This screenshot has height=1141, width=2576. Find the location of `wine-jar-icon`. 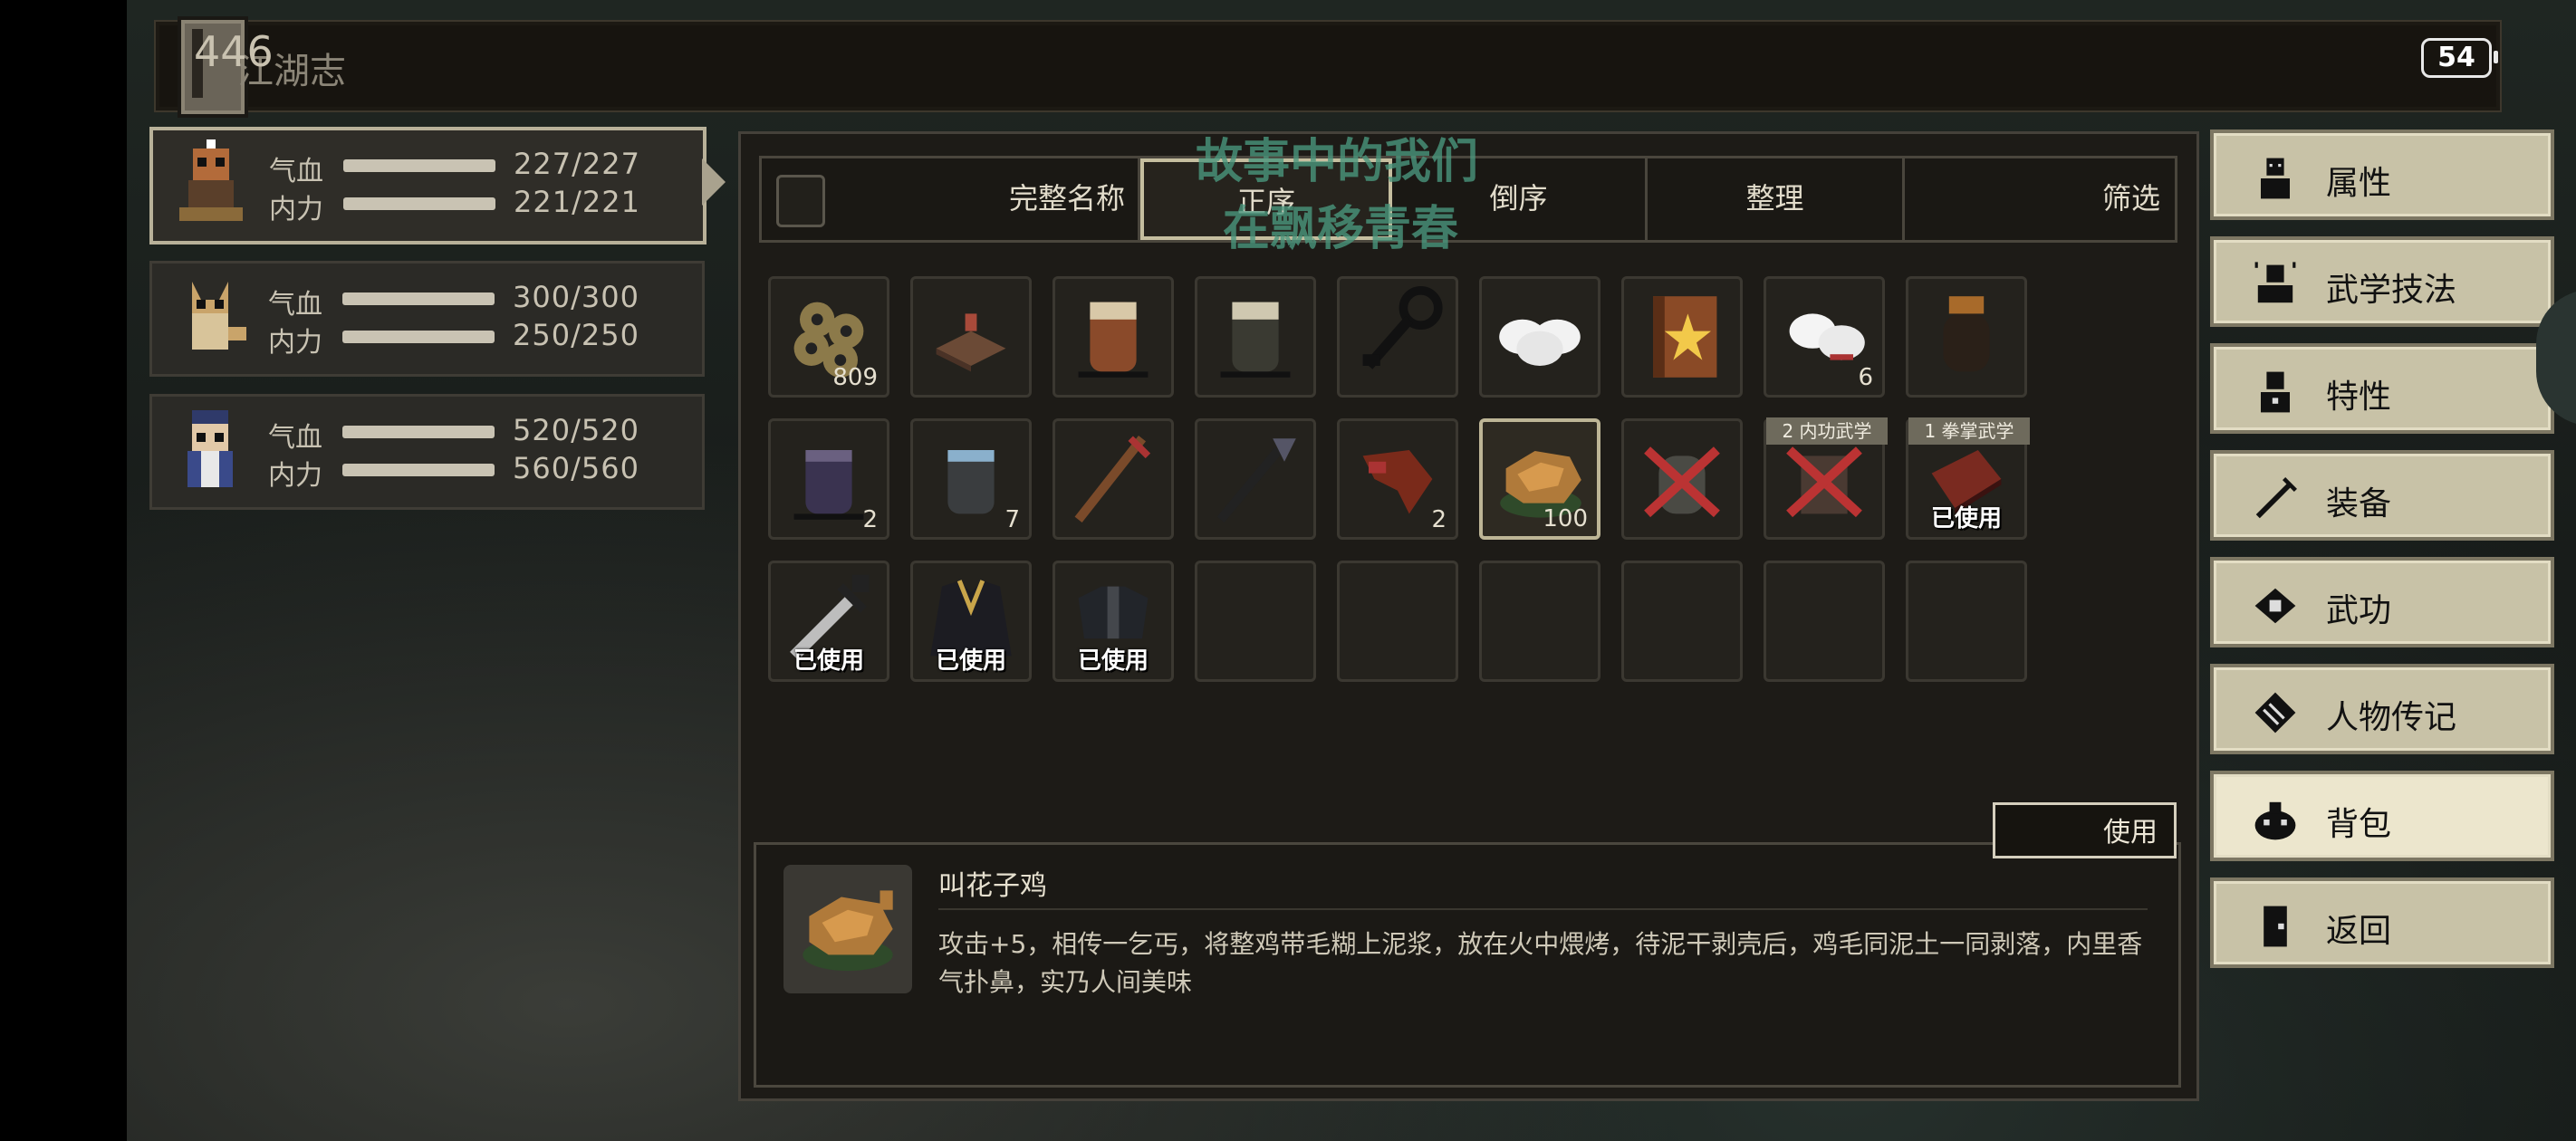

wine-jar-icon is located at coordinates (1113, 340).